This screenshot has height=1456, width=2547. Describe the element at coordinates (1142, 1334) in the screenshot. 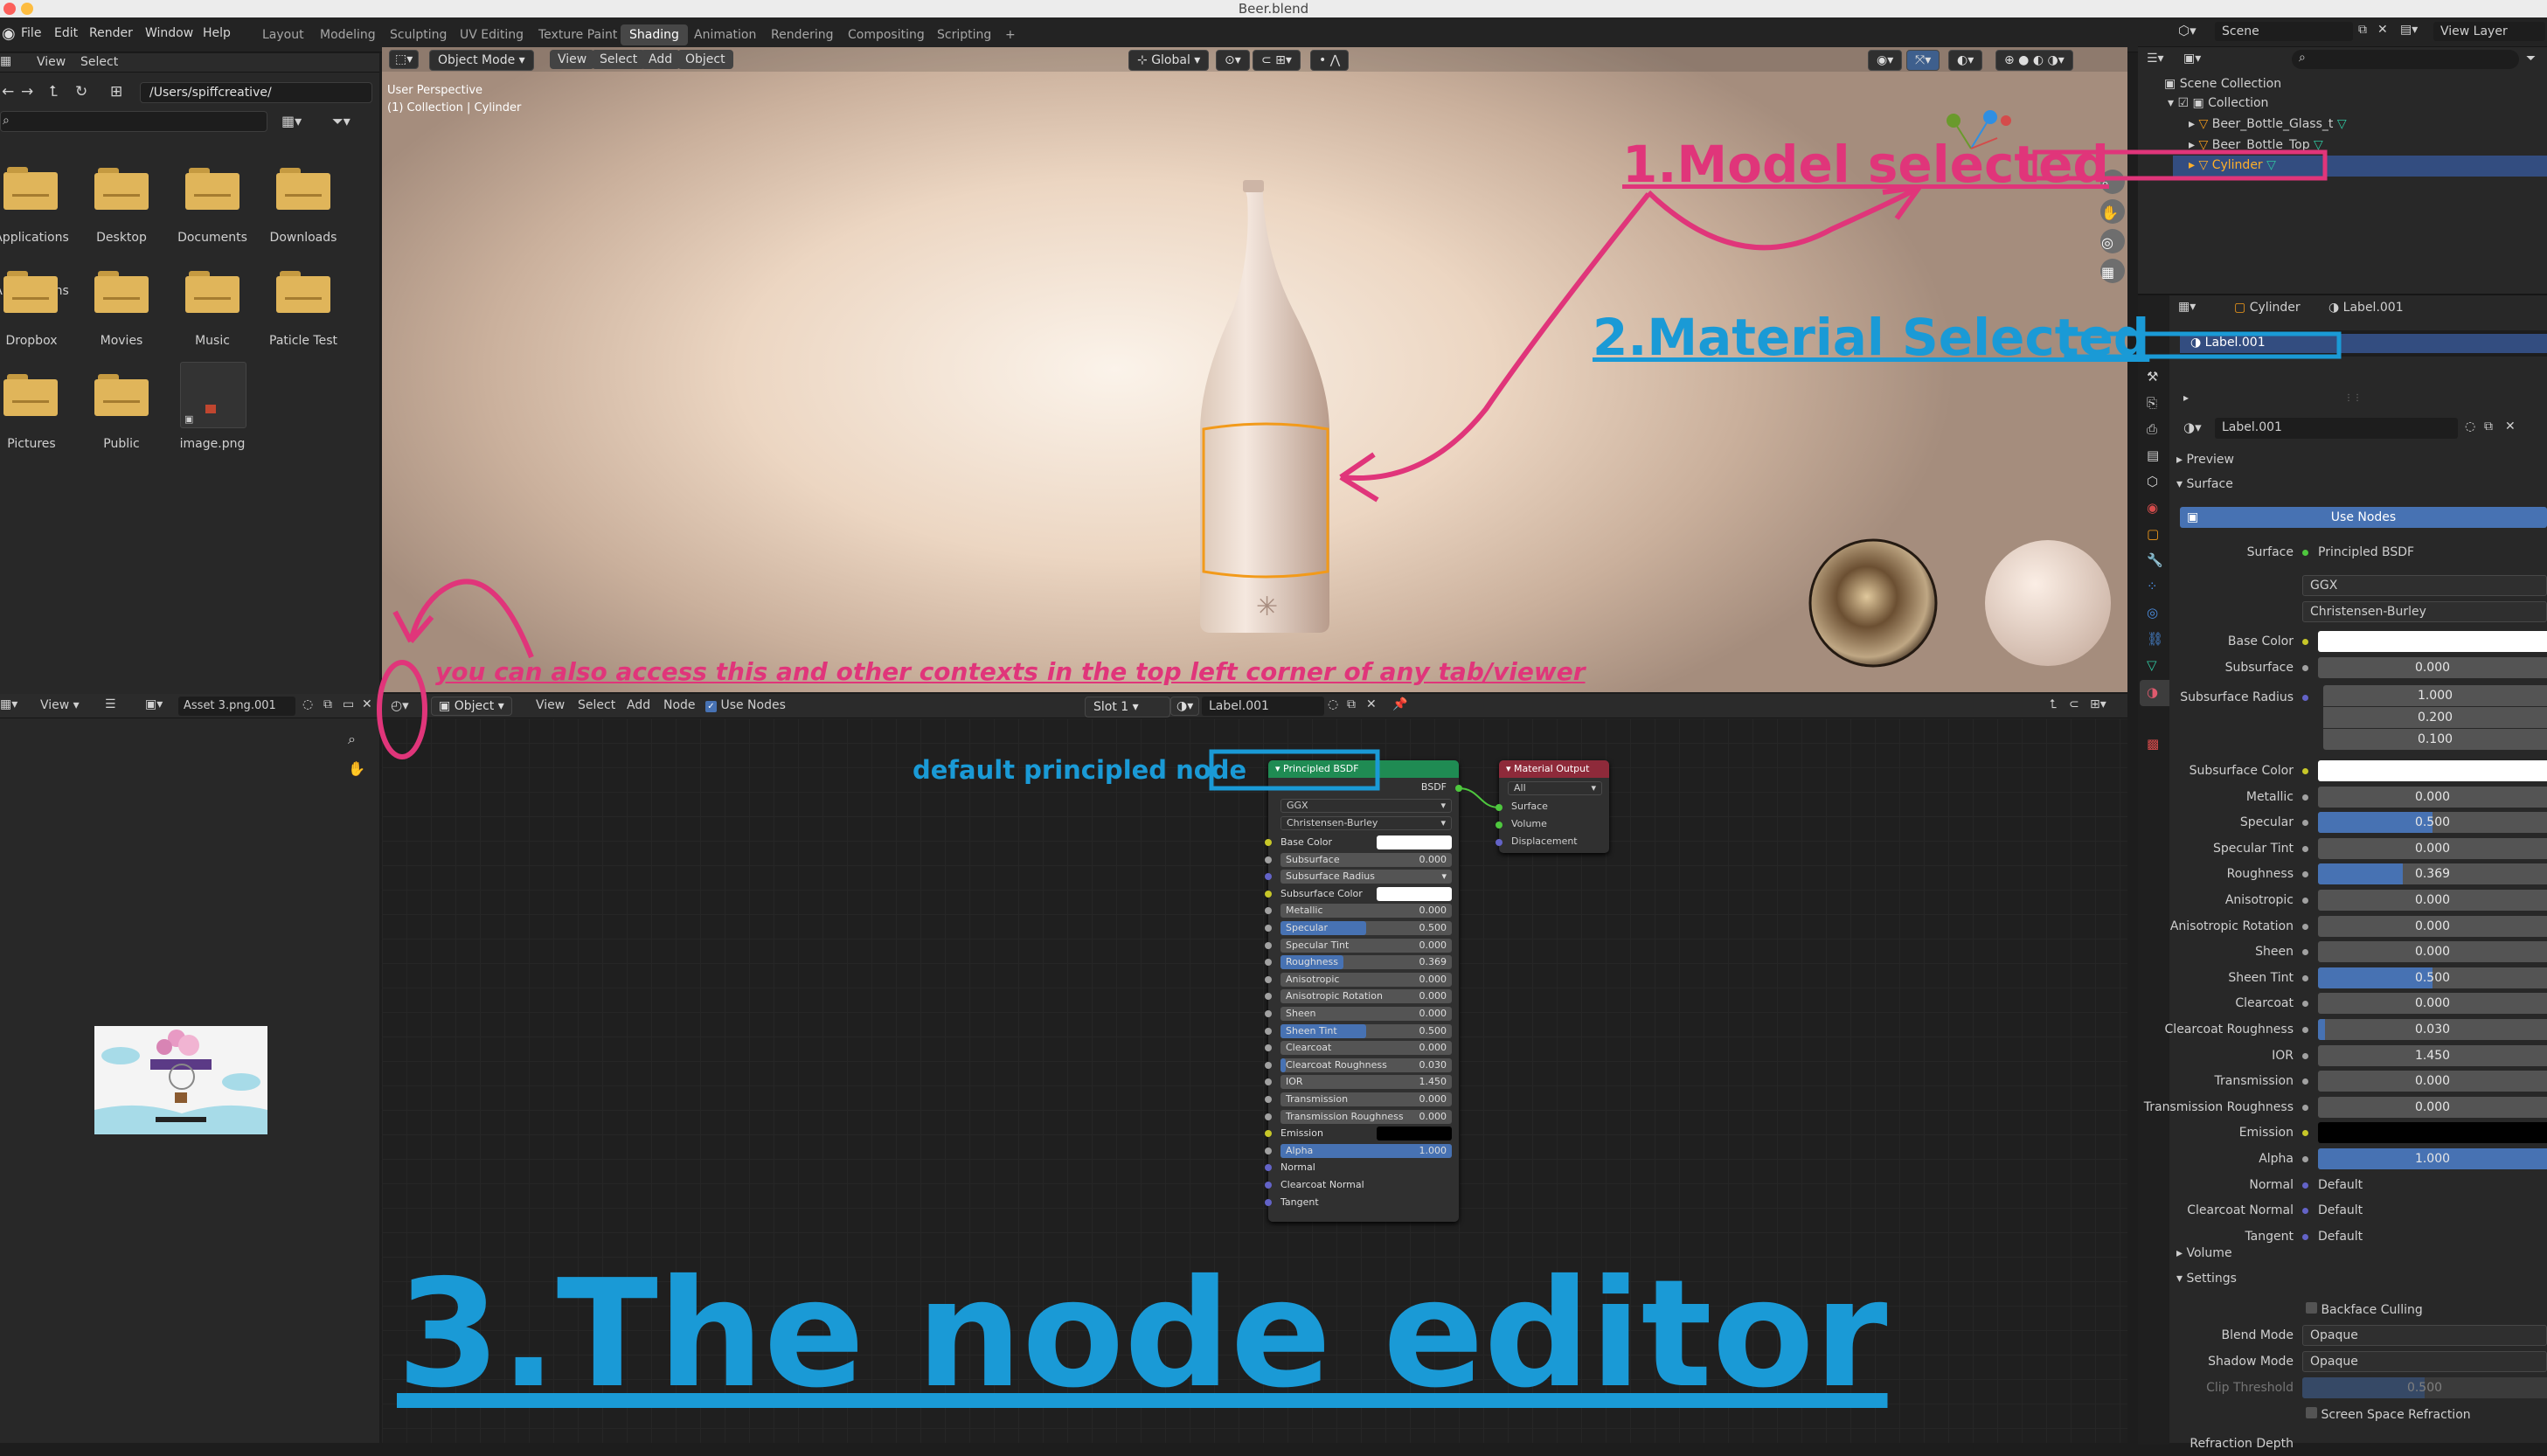

I see `annotation-node-editor: 3.The node editor` at that location.